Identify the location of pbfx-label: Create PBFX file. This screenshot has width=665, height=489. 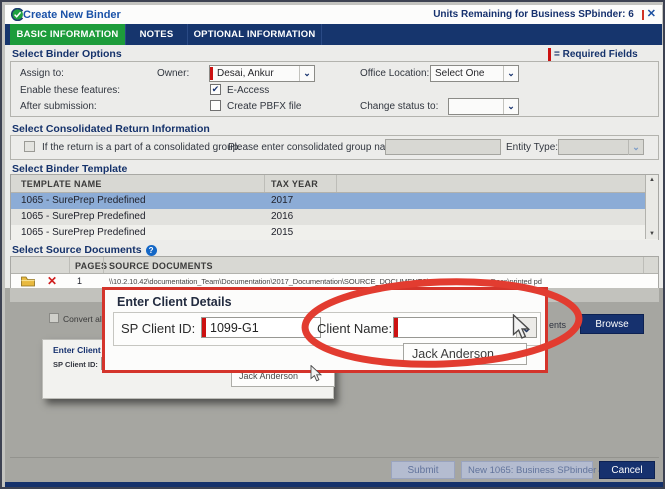
(264, 106).